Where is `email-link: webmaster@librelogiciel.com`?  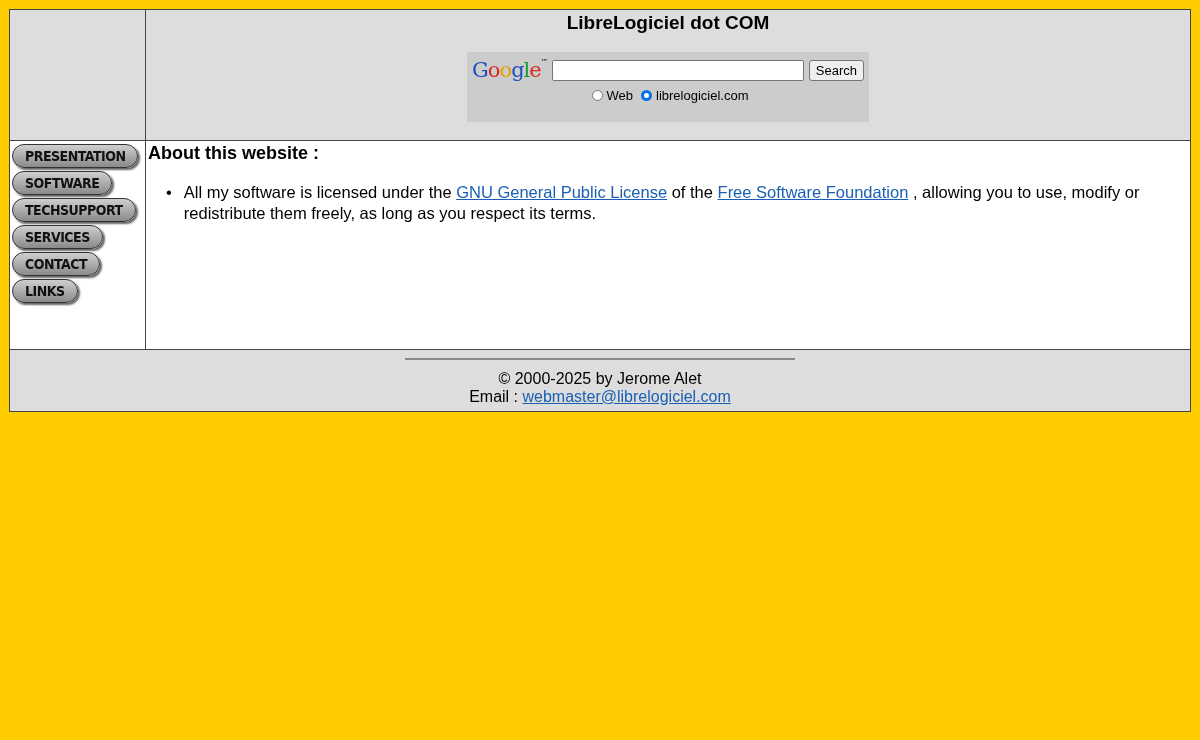
email-link: webmaster@librelogiciel.com is located at coordinates (626, 396).